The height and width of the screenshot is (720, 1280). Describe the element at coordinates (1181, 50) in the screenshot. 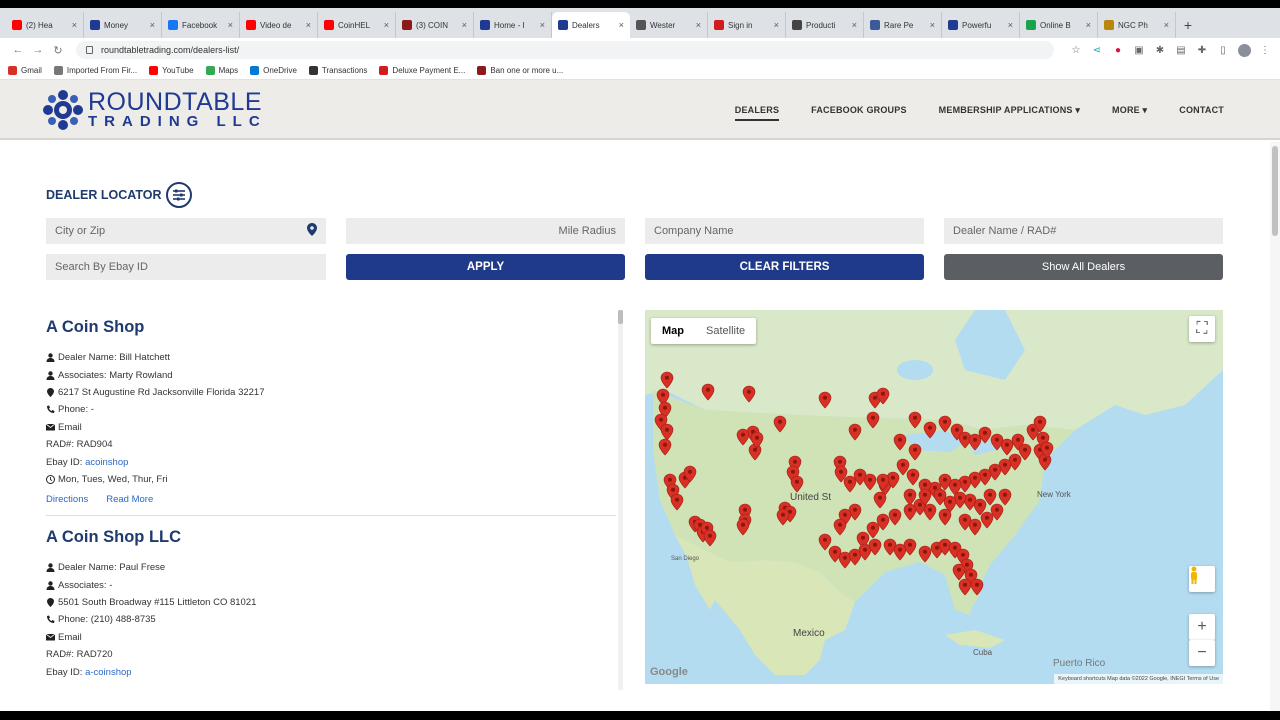

I see `extension-icon: ▤` at that location.